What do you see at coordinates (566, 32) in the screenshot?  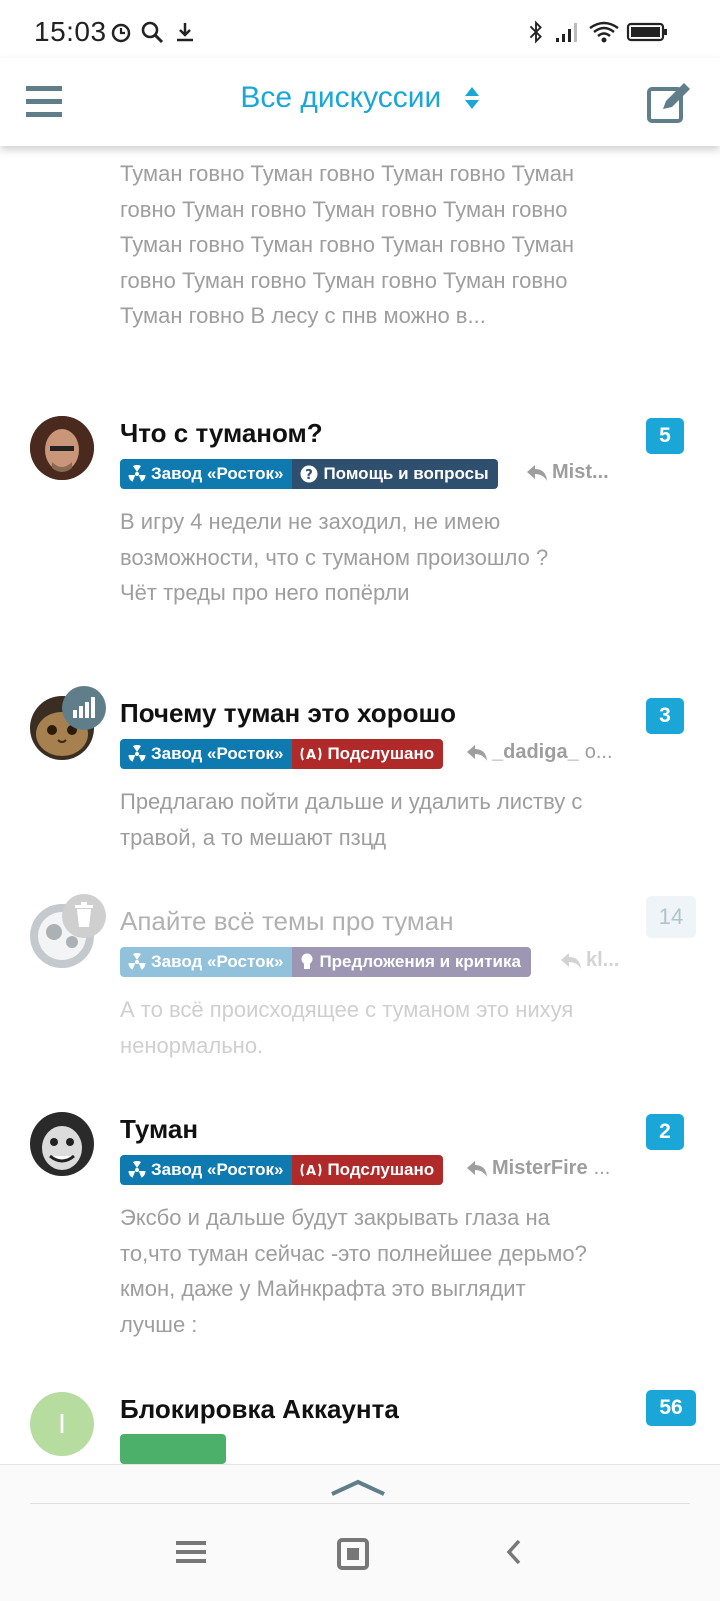 I see `signal-icon` at bounding box center [566, 32].